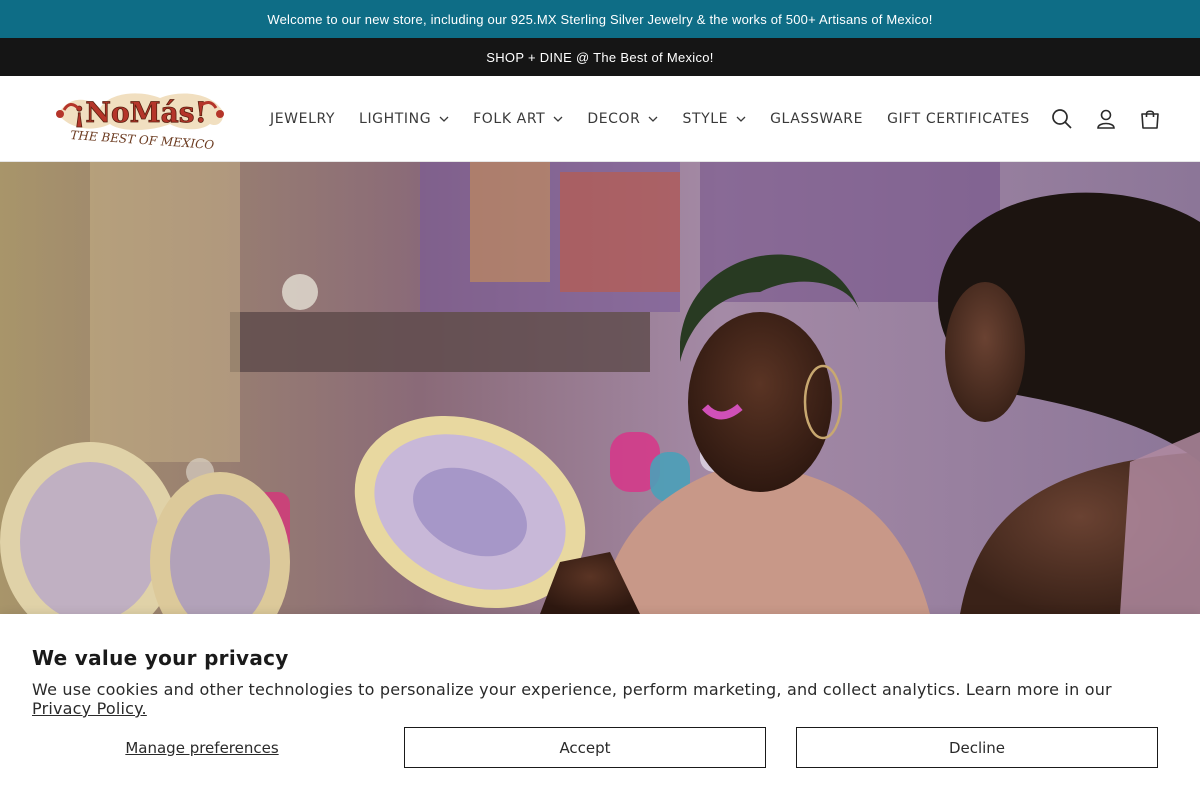 The image size is (1200, 800). What do you see at coordinates (977, 747) in the screenshot?
I see `decline-button: Decline` at bounding box center [977, 747].